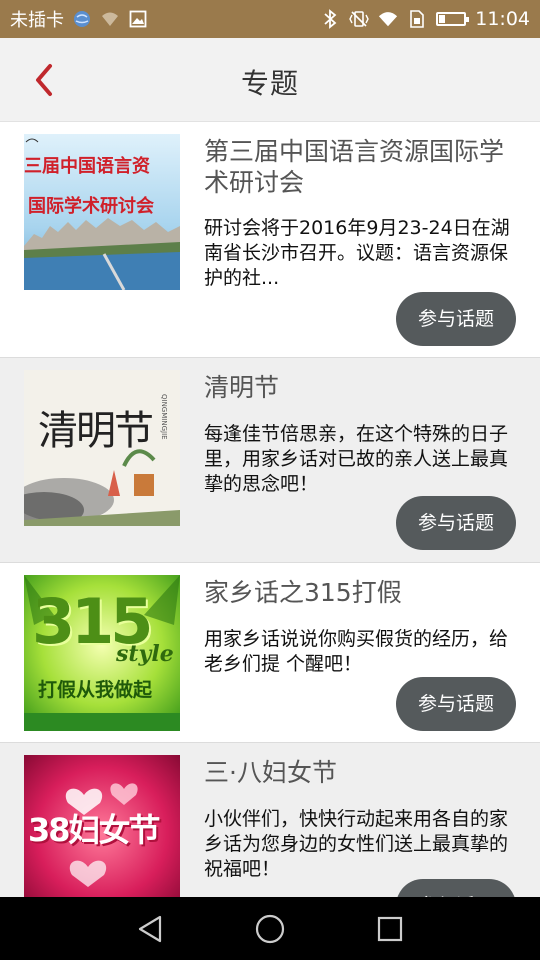 The width and height of the screenshot is (540, 960). I want to click on home-circle-icon, so click(270, 929).